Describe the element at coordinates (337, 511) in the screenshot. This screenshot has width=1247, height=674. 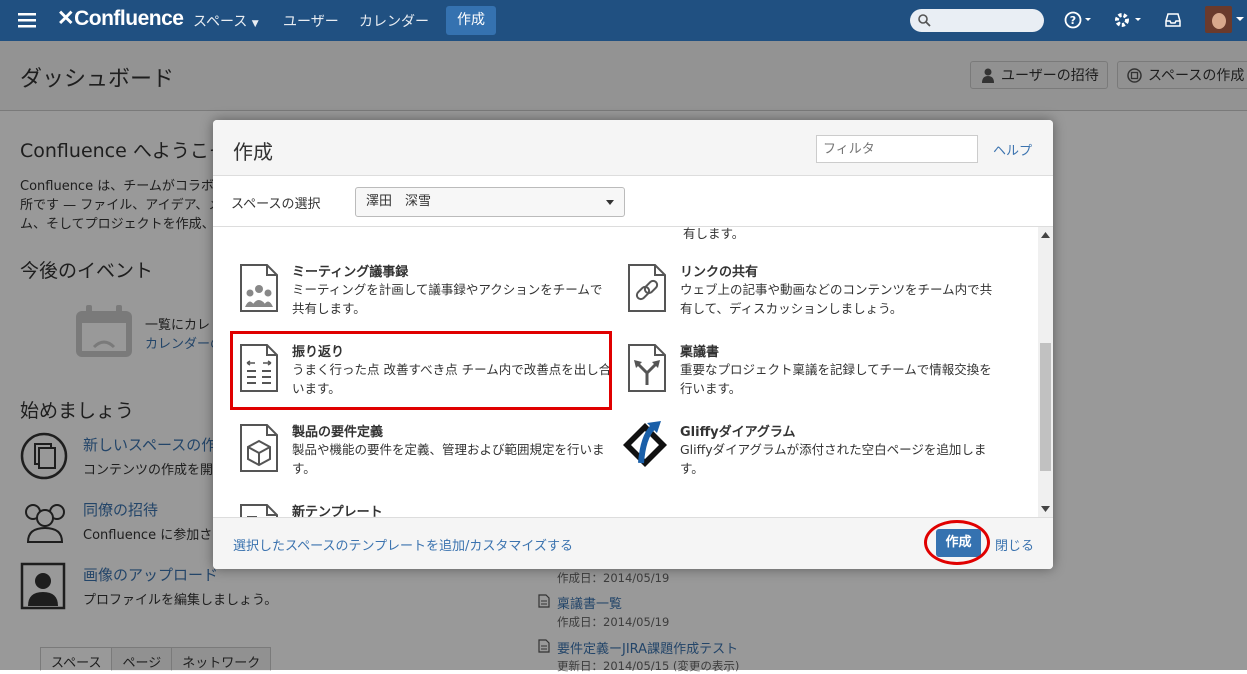
I see `template-name: 新テンプレート` at that location.